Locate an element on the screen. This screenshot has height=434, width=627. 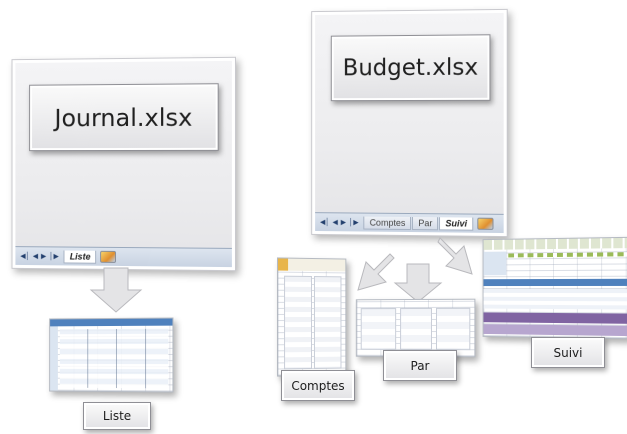
journal-sheet-tabbar: ◀│ ◀ ▶ │▶ Liste is located at coordinates (123, 257).